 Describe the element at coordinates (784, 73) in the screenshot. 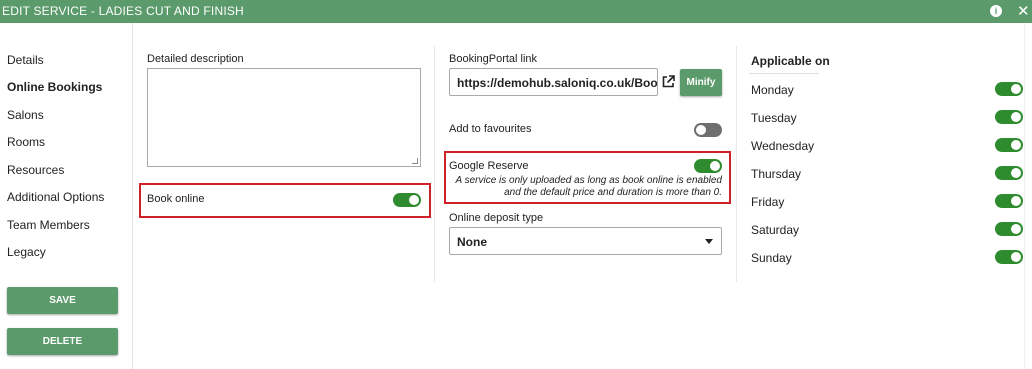

I see `applicable-underline` at that location.